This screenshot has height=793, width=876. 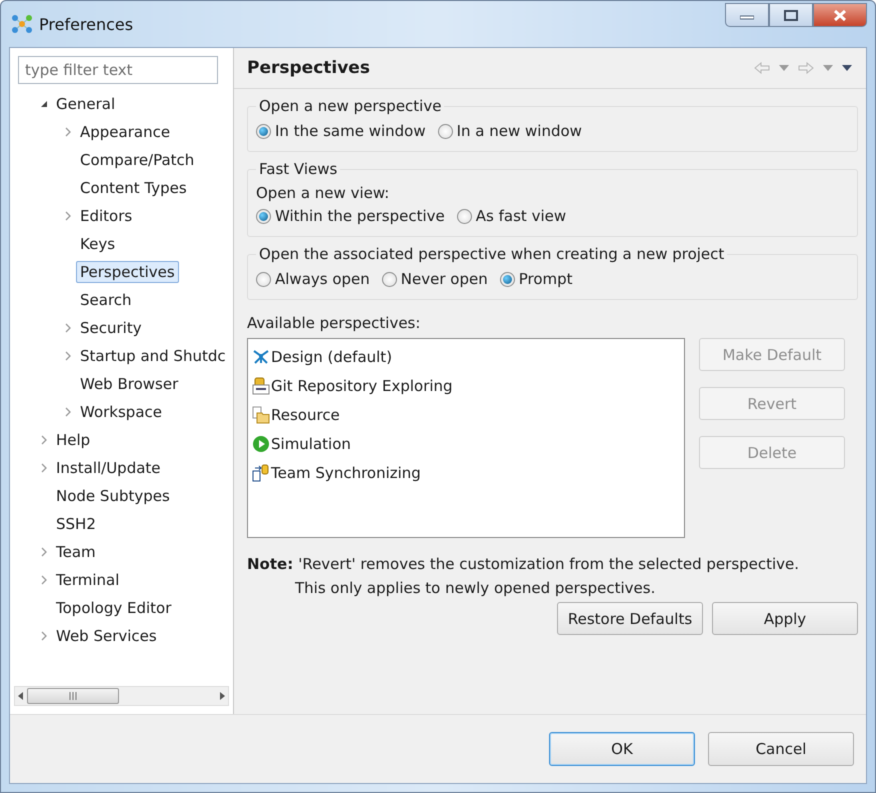 What do you see at coordinates (781, 749) in the screenshot?
I see `dialog-button: Cancel` at bounding box center [781, 749].